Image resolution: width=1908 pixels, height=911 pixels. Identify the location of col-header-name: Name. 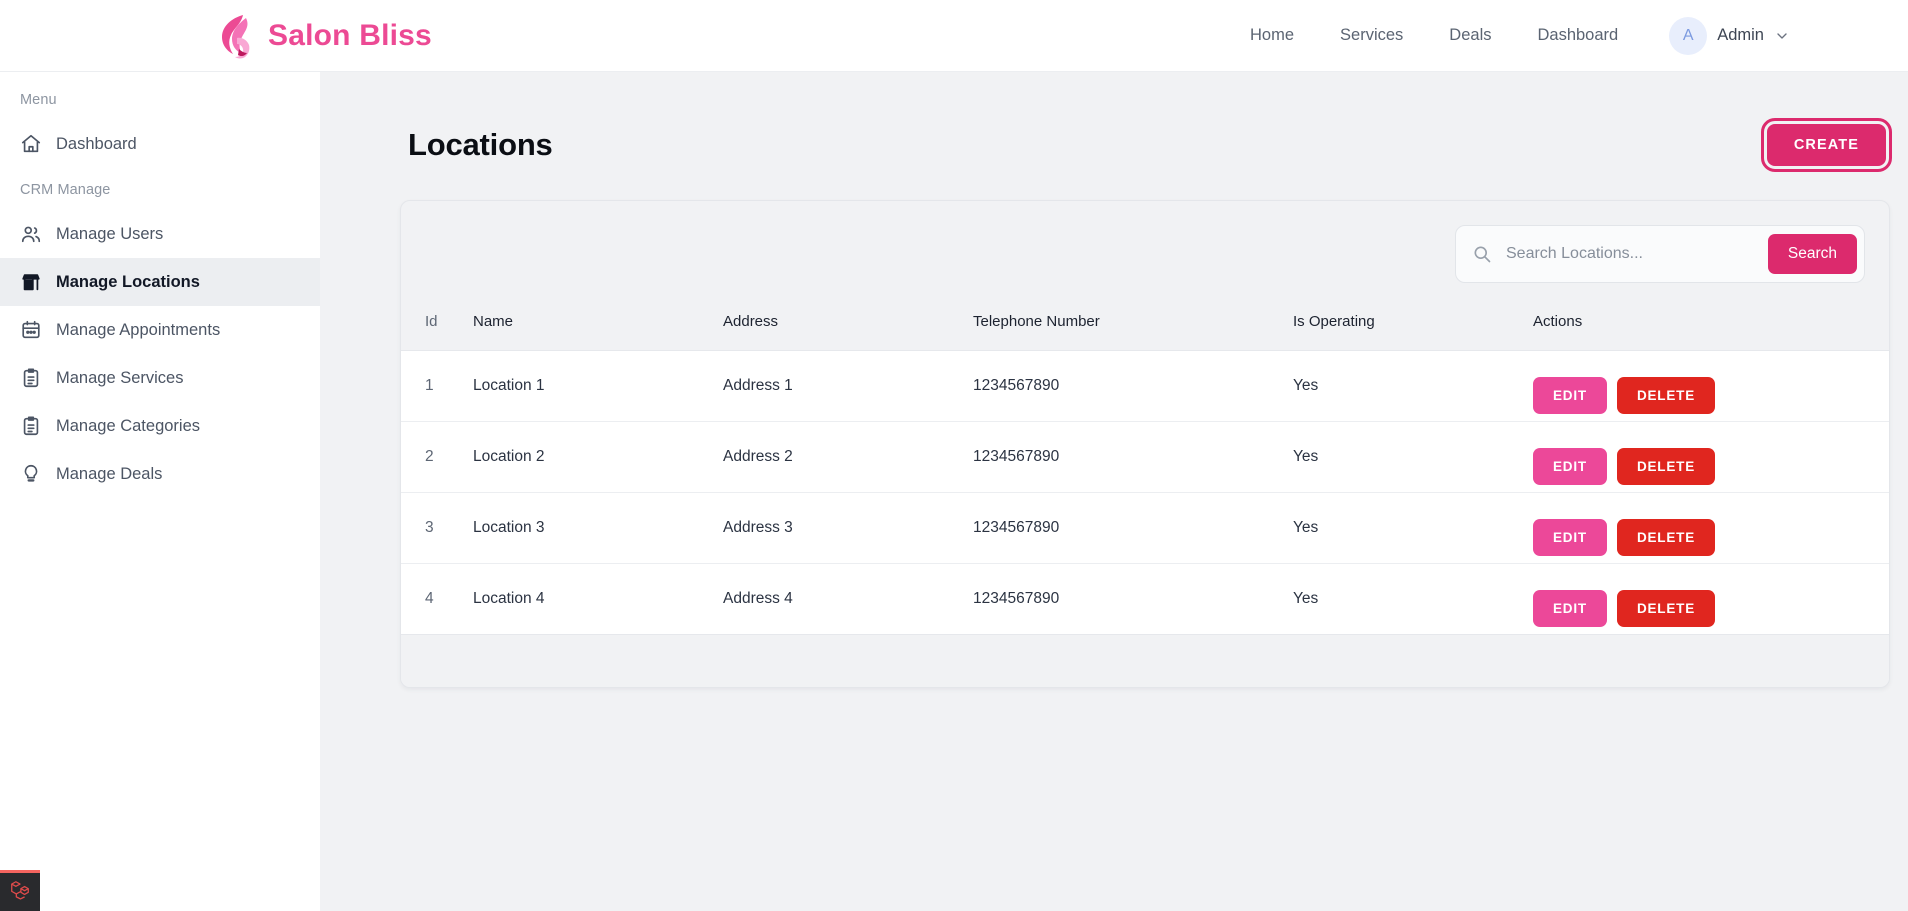
(598, 328).